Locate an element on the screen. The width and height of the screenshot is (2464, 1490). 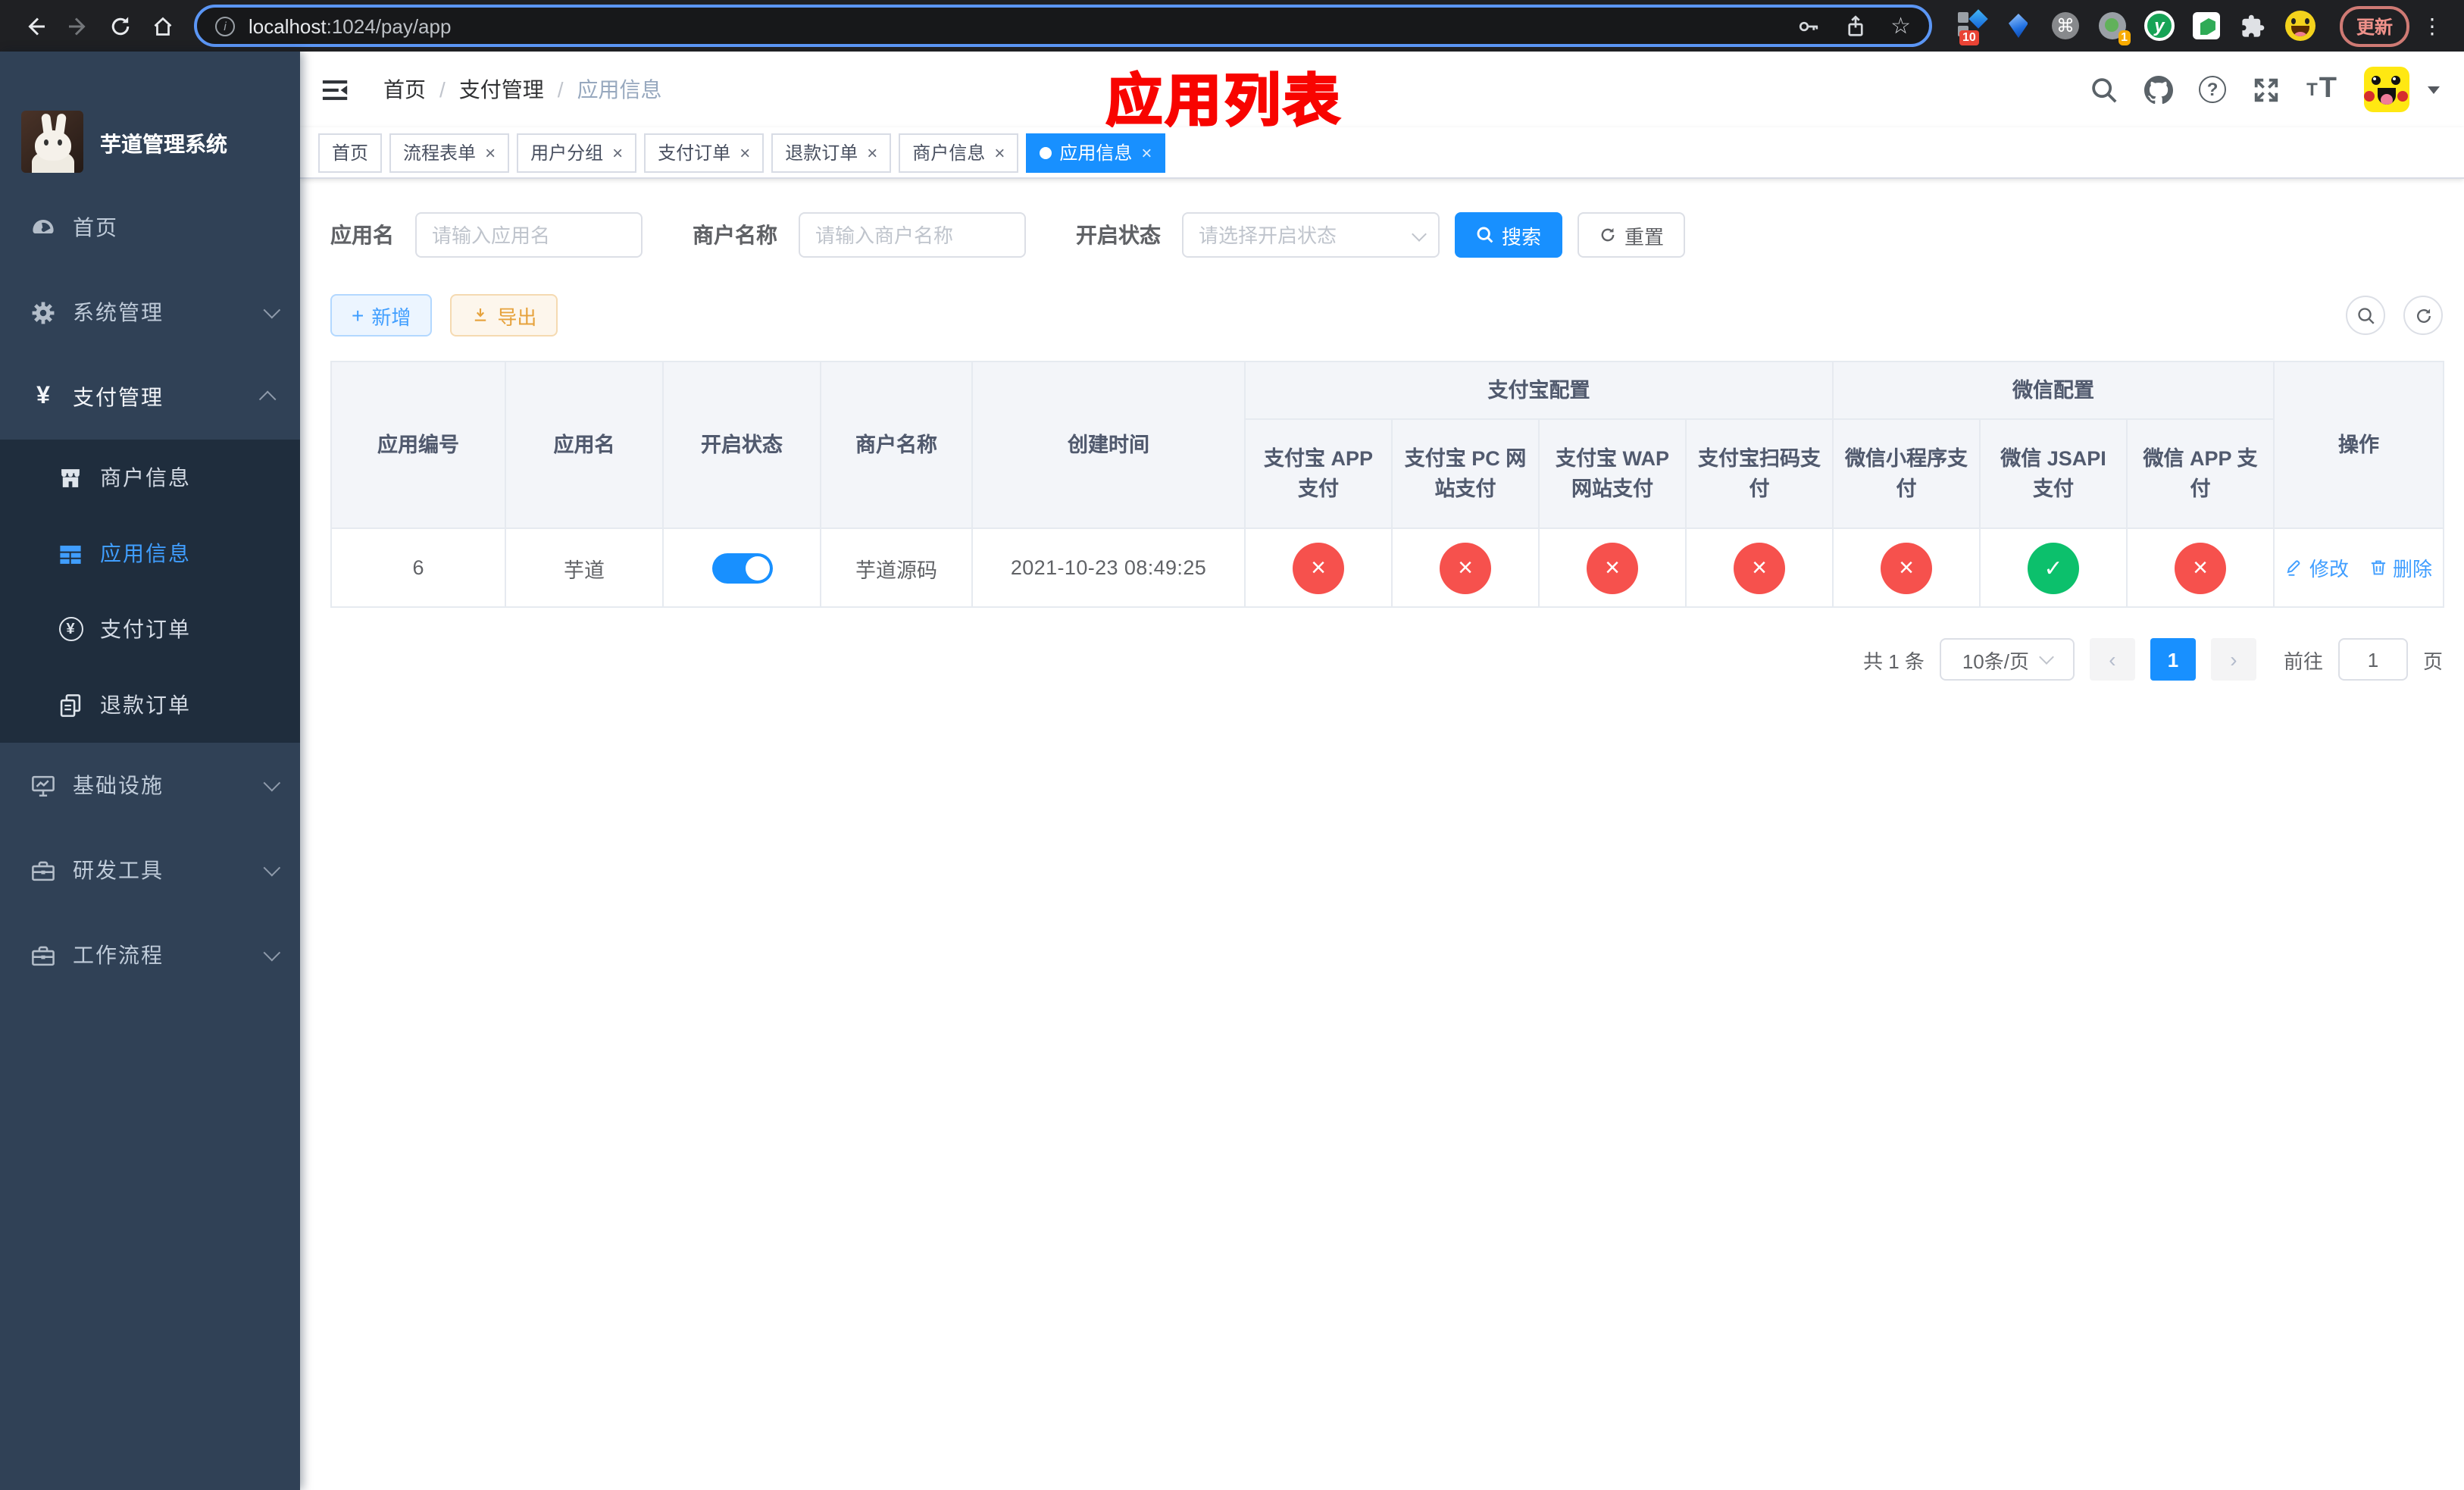
tab-pay-order: 支付订单 is located at coordinates (704, 152).